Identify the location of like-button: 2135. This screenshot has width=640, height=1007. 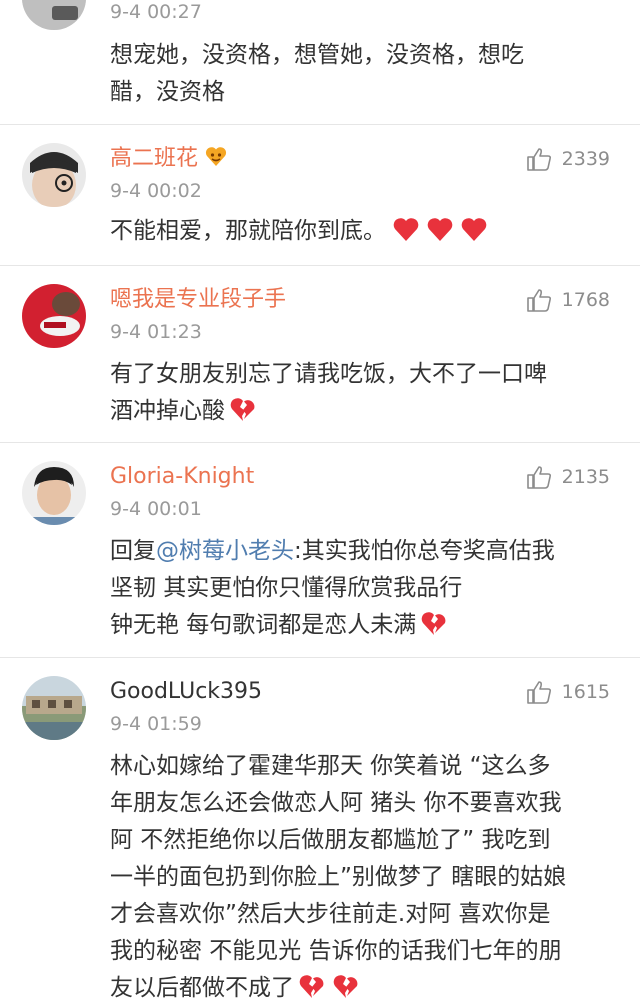
(568, 477).